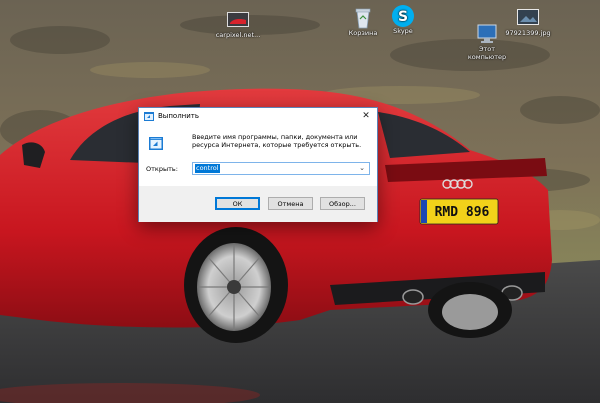 This screenshot has height=403, width=600. Describe the element at coordinates (258, 116) in the screenshot. I see `dialog-titlebar: Выполнить ✕` at that location.